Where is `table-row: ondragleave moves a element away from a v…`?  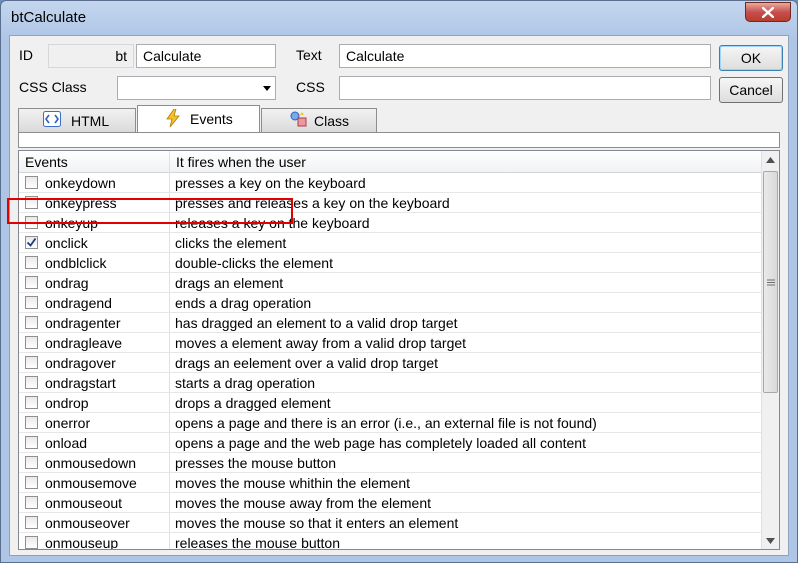 table-row: ondragleave moves a element away from a v… is located at coordinates (390, 343).